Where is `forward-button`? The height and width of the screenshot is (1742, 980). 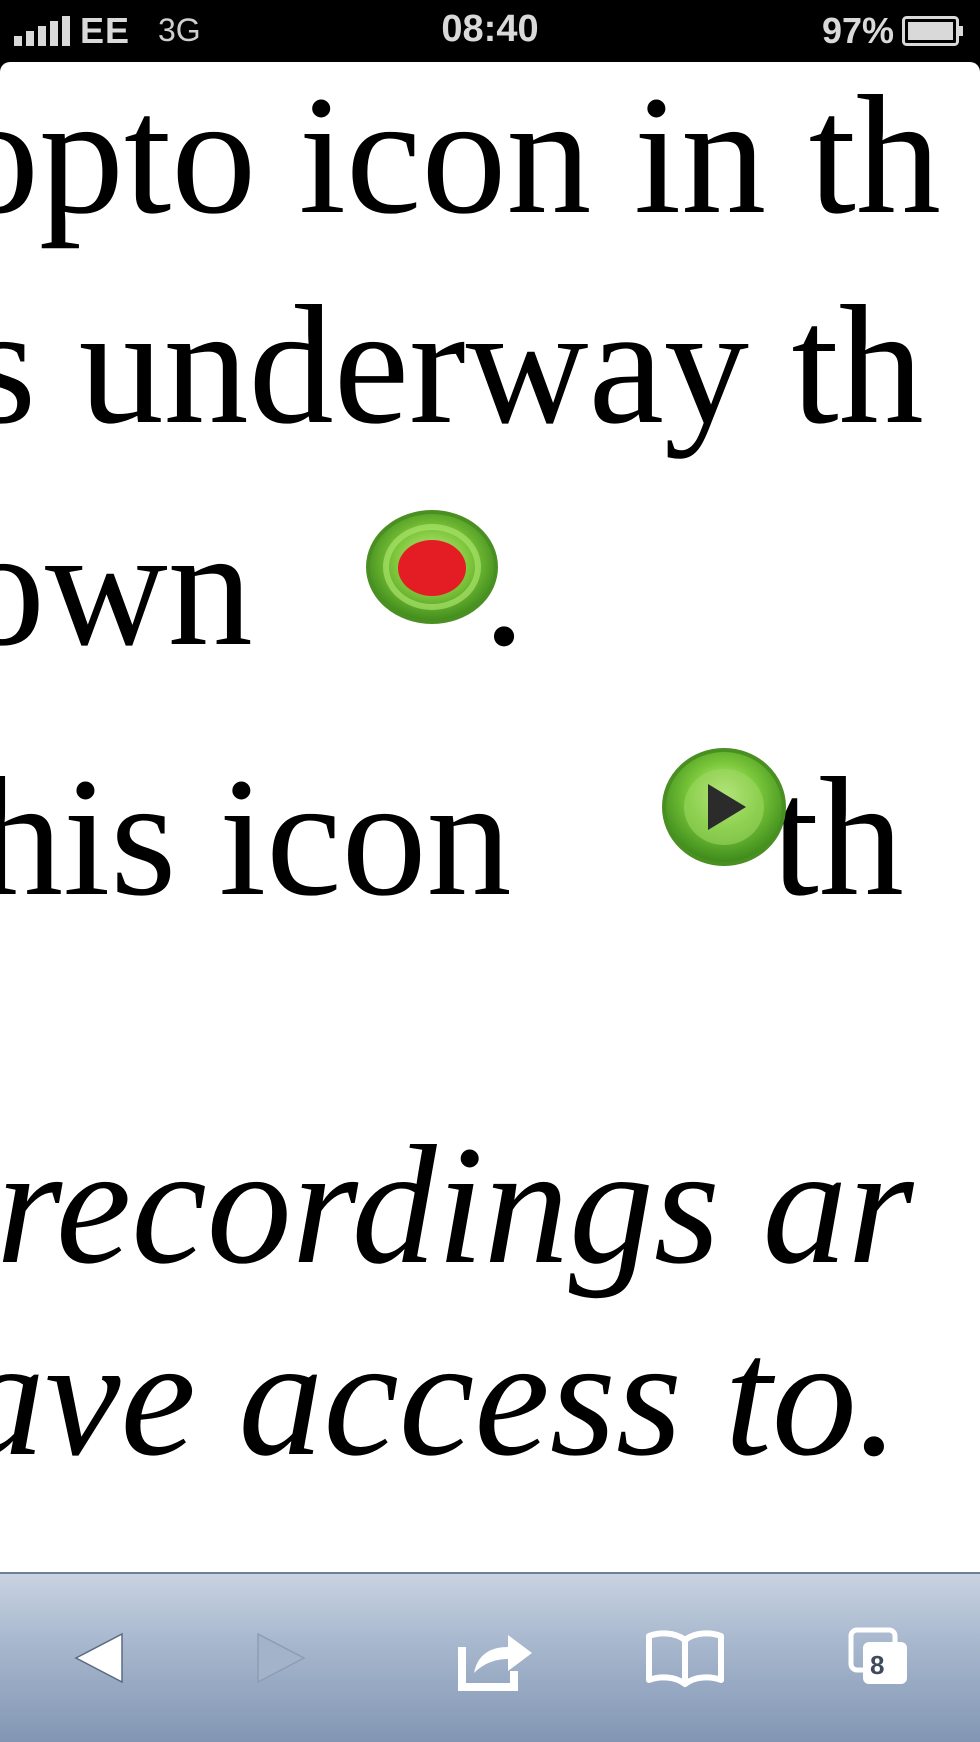 forward-button is located at coordinates (280, 1658).